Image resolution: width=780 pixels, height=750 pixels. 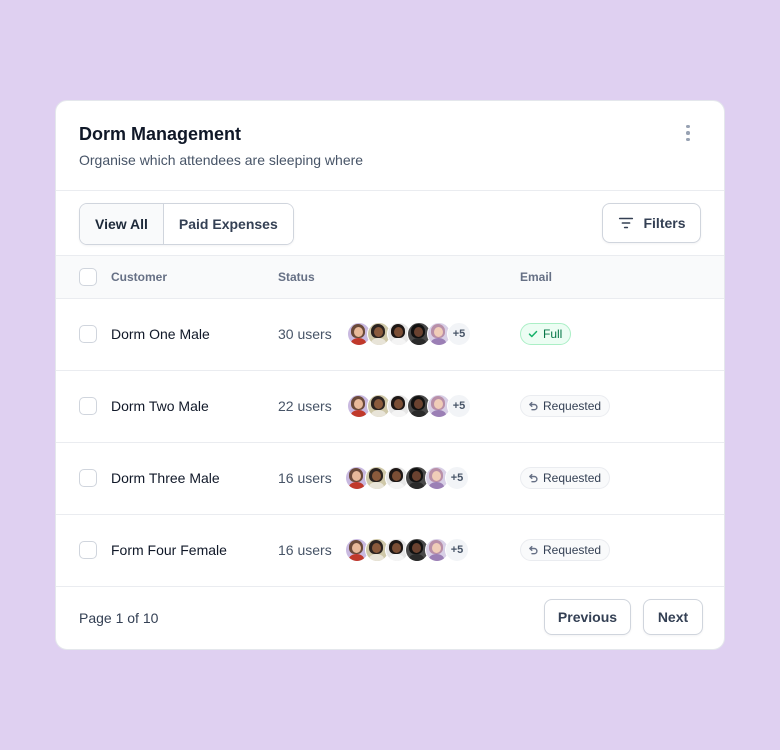 I want to click on previous-button: Previous, so click(x=587, y=617).